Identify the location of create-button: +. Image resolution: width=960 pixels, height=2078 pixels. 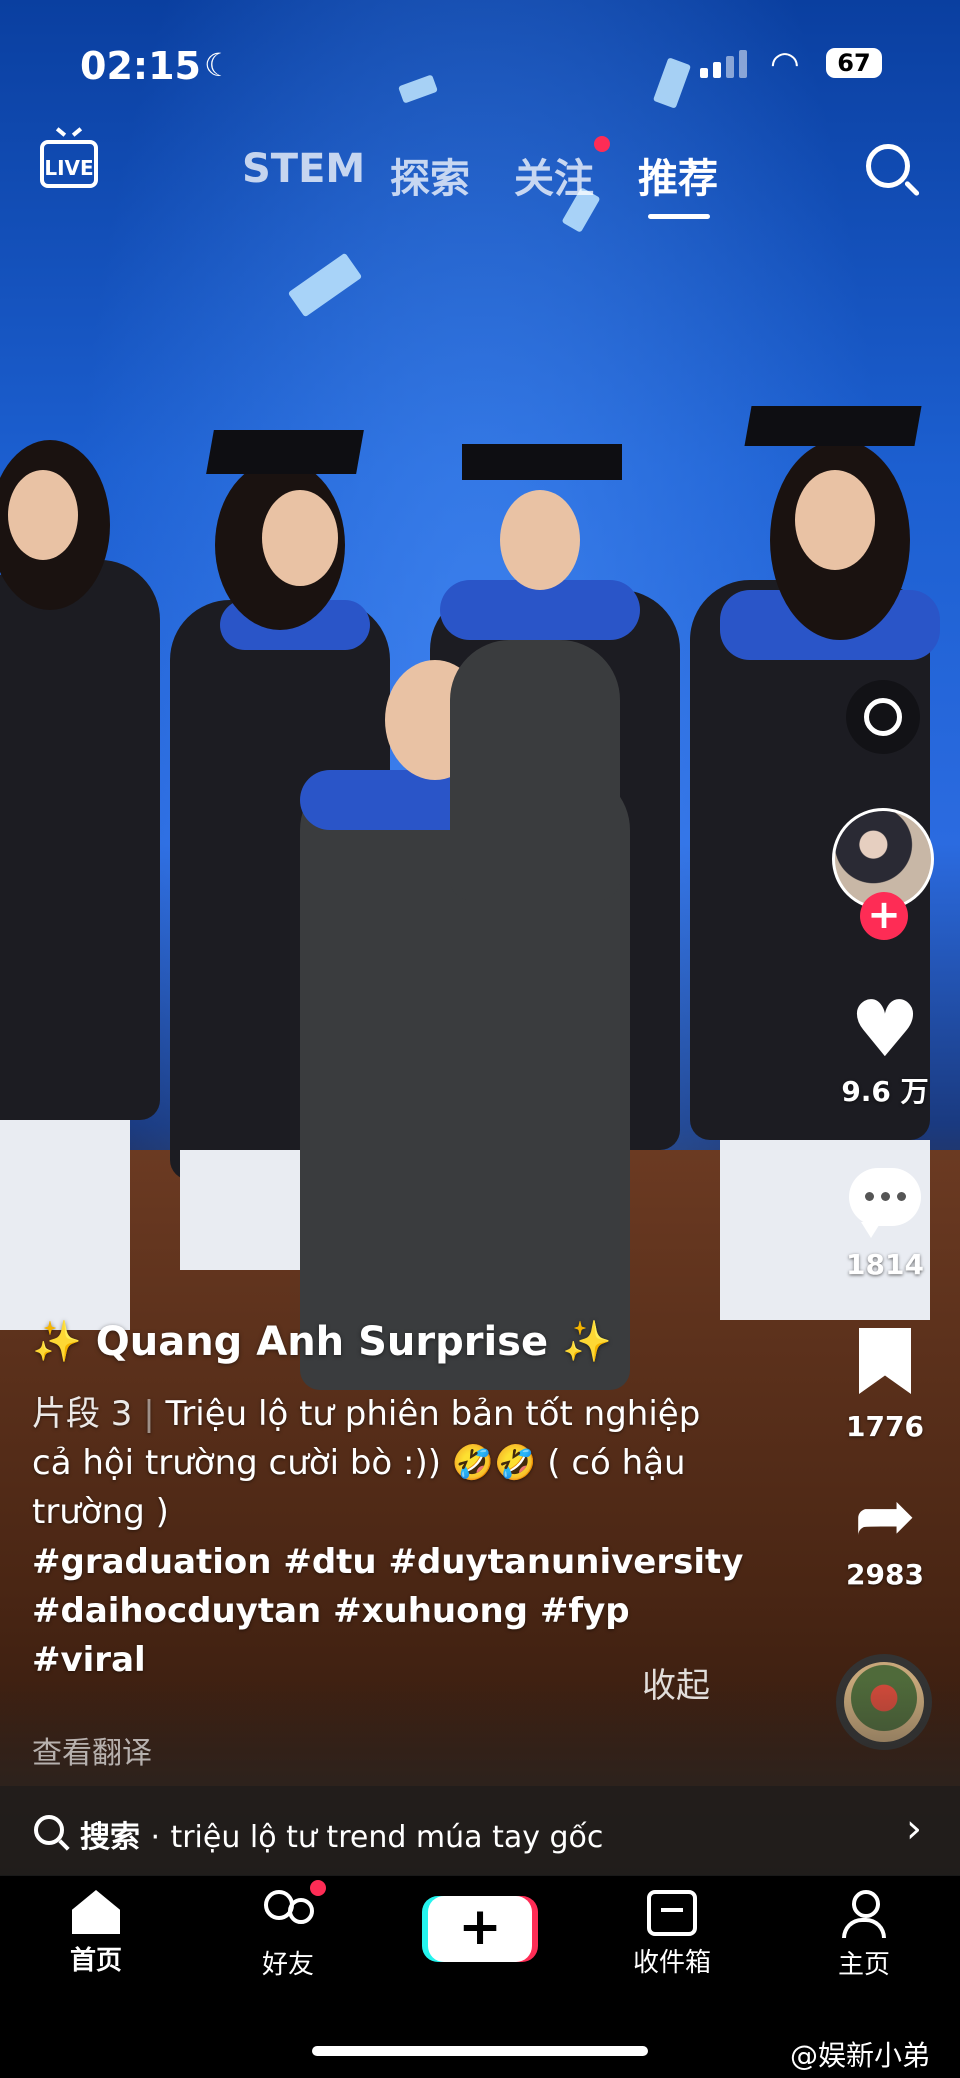
(480, 1929).